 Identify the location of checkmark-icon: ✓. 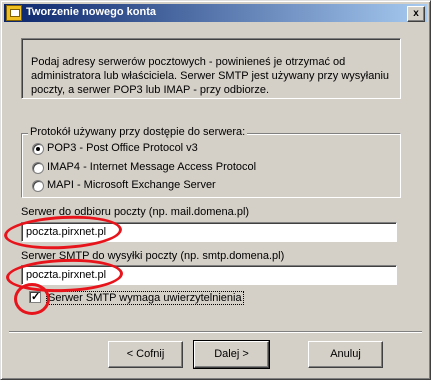
(36, 297).